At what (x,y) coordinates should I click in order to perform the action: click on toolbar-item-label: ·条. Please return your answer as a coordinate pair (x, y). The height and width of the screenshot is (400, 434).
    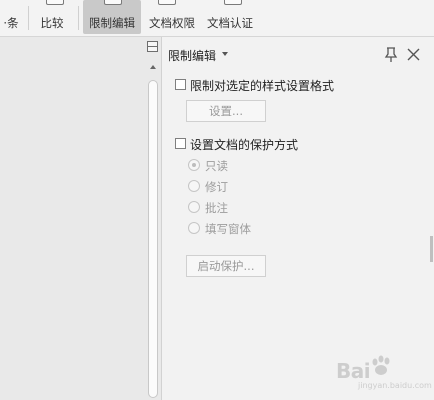
    Looking at the image, I should click on (11, 23).